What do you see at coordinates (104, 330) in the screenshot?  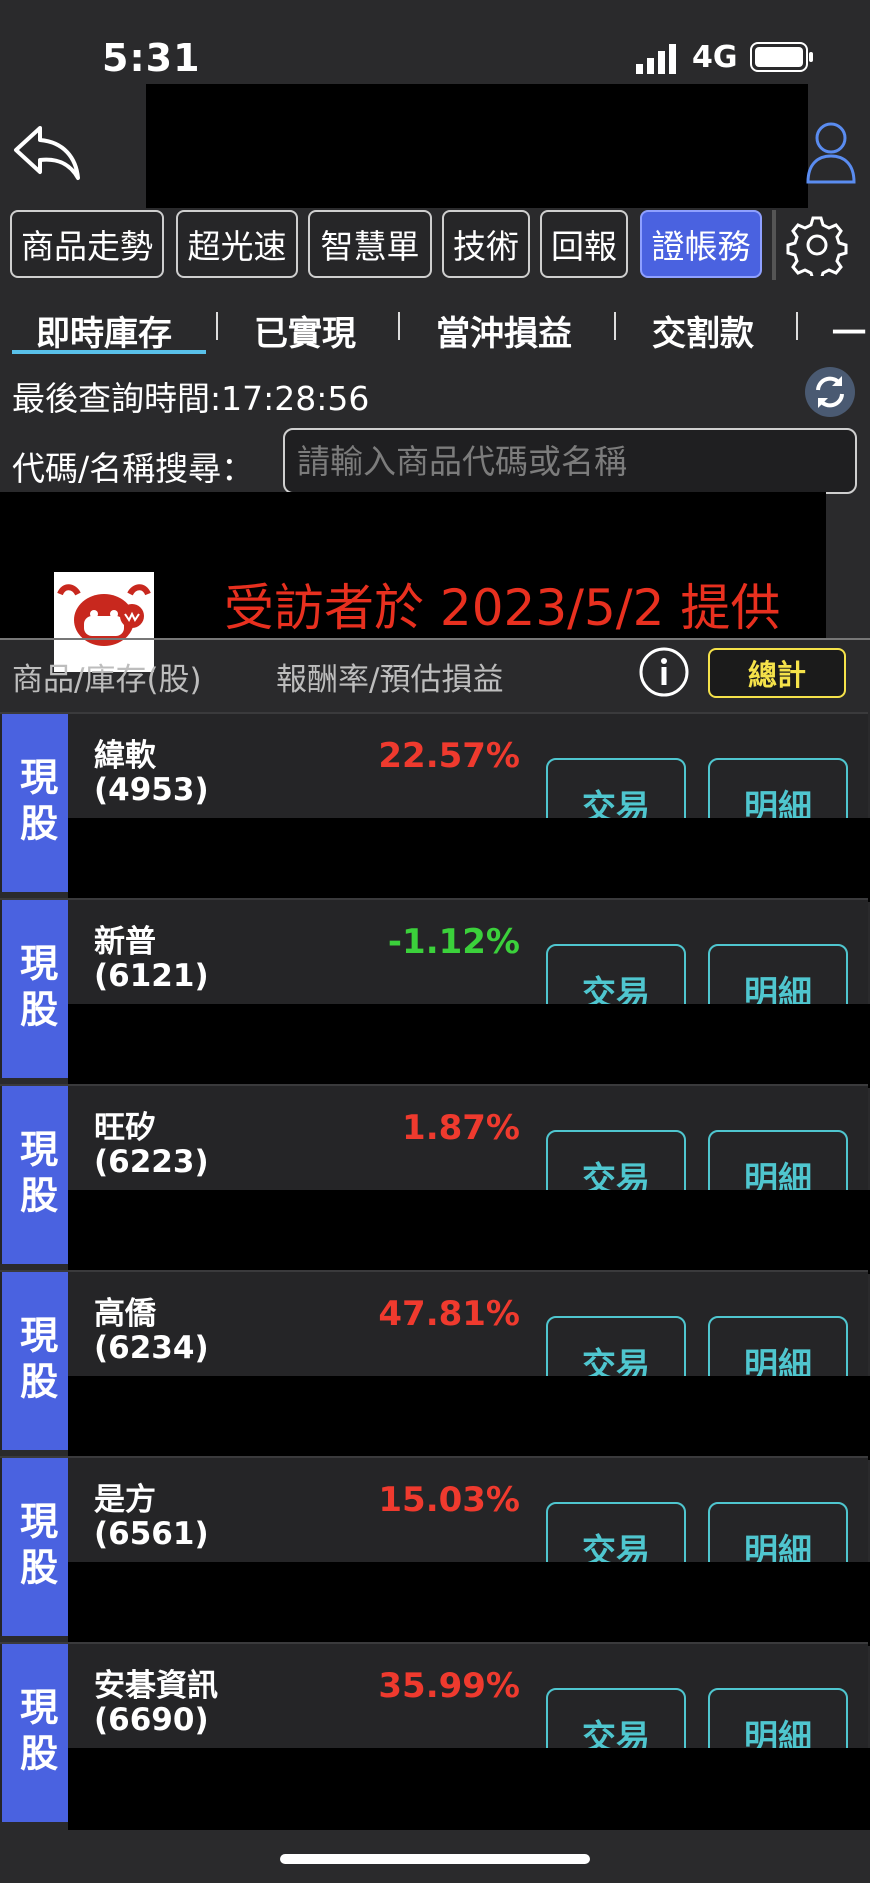 I see `tab-realtime-inventory: 即時庫存` at bounding box center [104, 330].